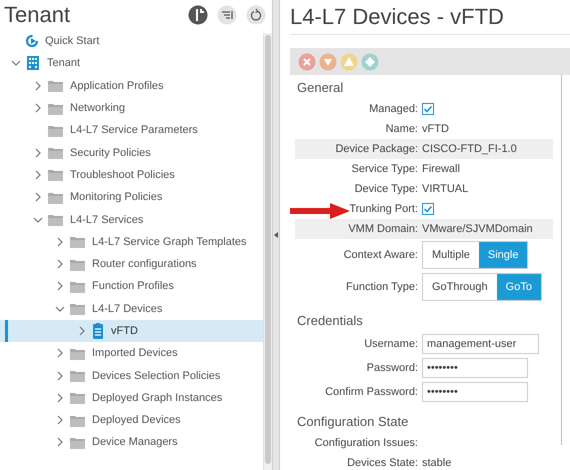  Describe the element at coordinates (382, 287) in the screenshot. I see `field-label: Function Type:` at that location.